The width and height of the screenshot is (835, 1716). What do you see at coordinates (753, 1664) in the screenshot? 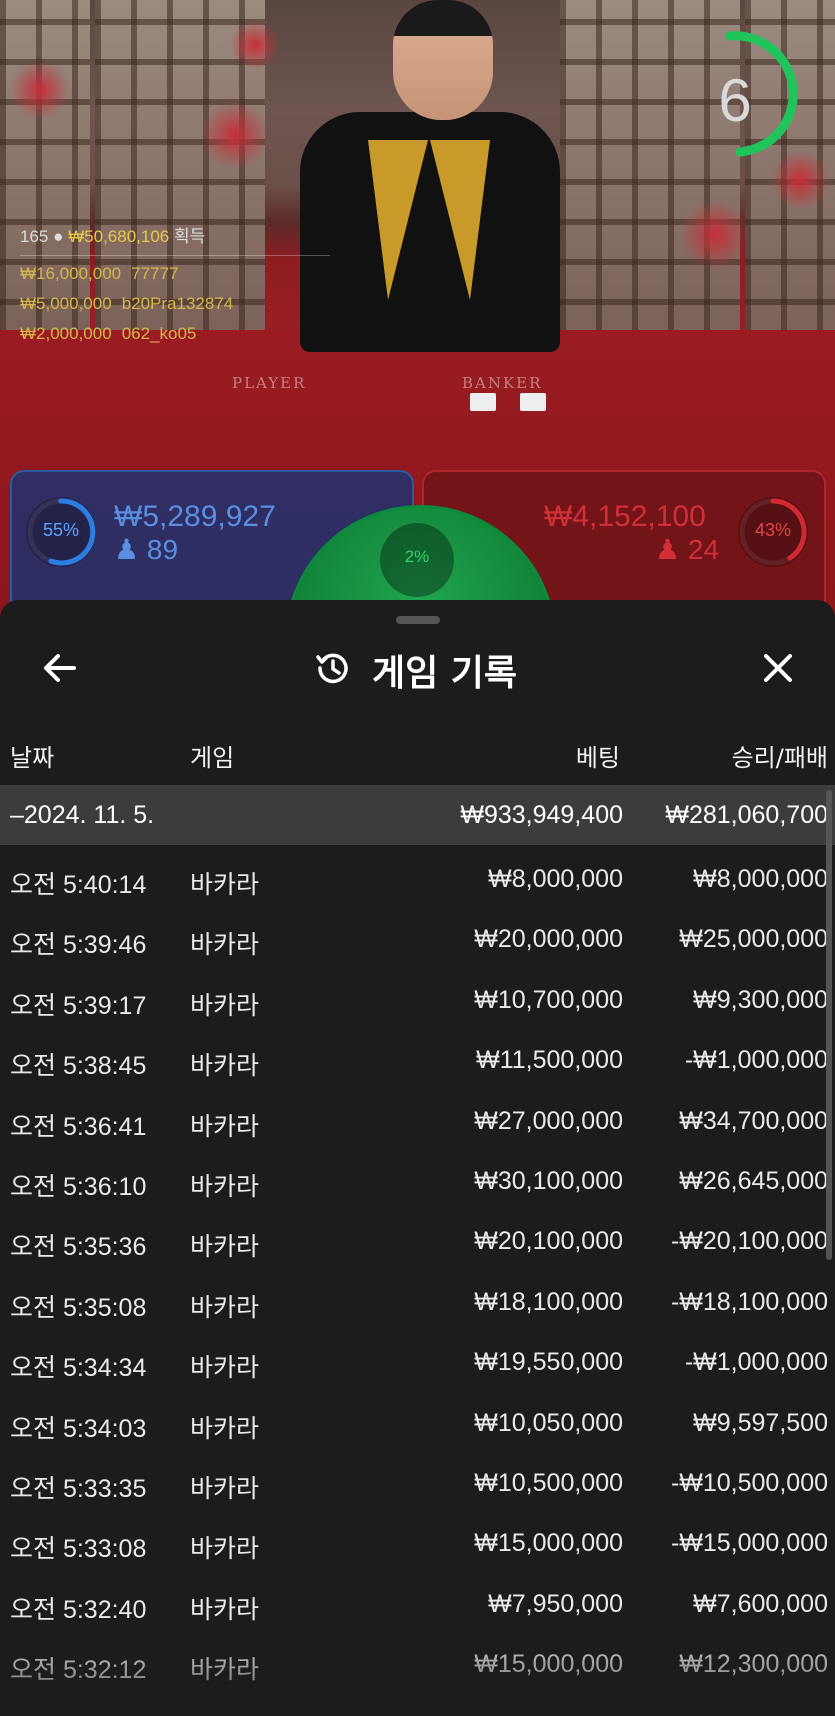
I see `row-result: ₩12,300,000` at bounding box center [753, 1664].